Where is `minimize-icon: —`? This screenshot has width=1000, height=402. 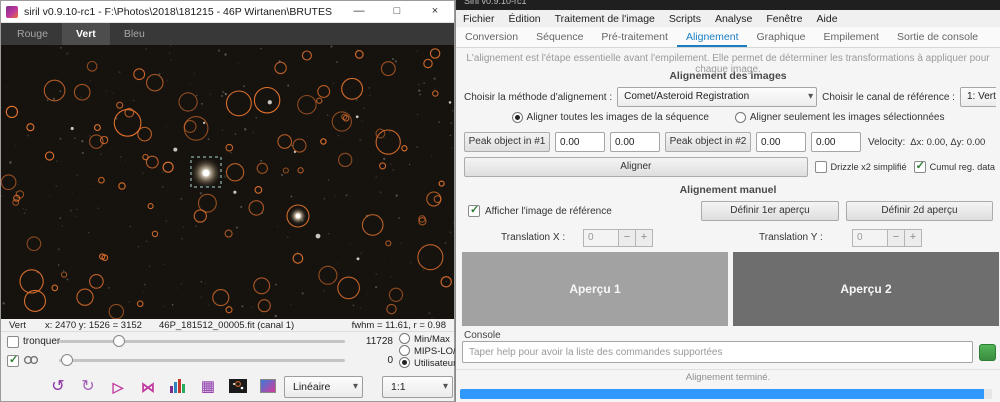
minimize-icon: — is located at coordinates (359, 11).